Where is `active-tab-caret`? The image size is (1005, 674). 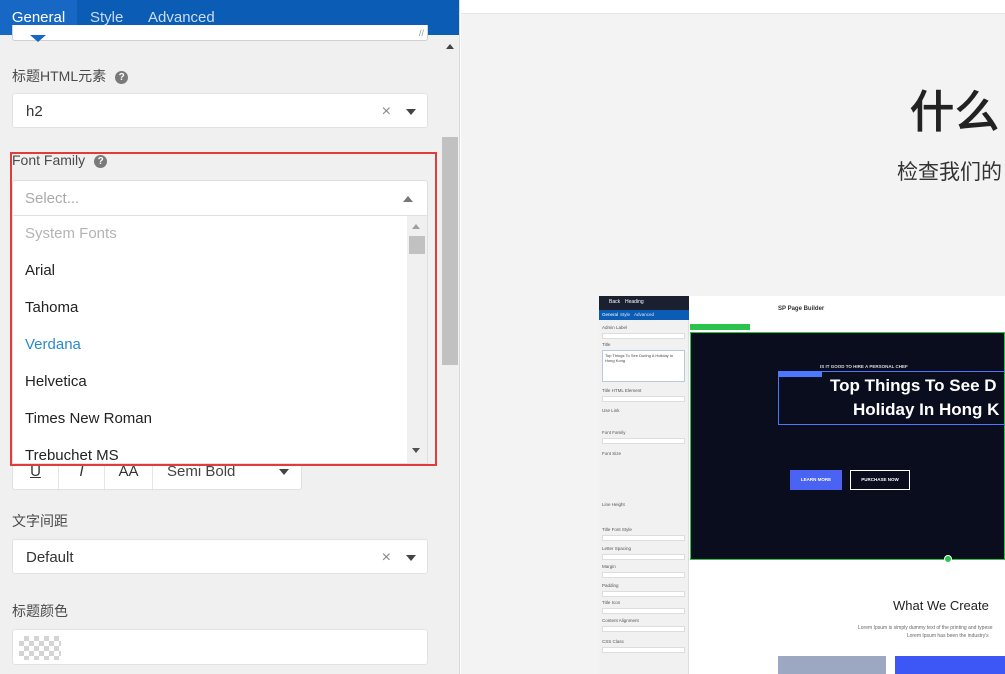 active-tab-caret is located at coordinates (38, 38).